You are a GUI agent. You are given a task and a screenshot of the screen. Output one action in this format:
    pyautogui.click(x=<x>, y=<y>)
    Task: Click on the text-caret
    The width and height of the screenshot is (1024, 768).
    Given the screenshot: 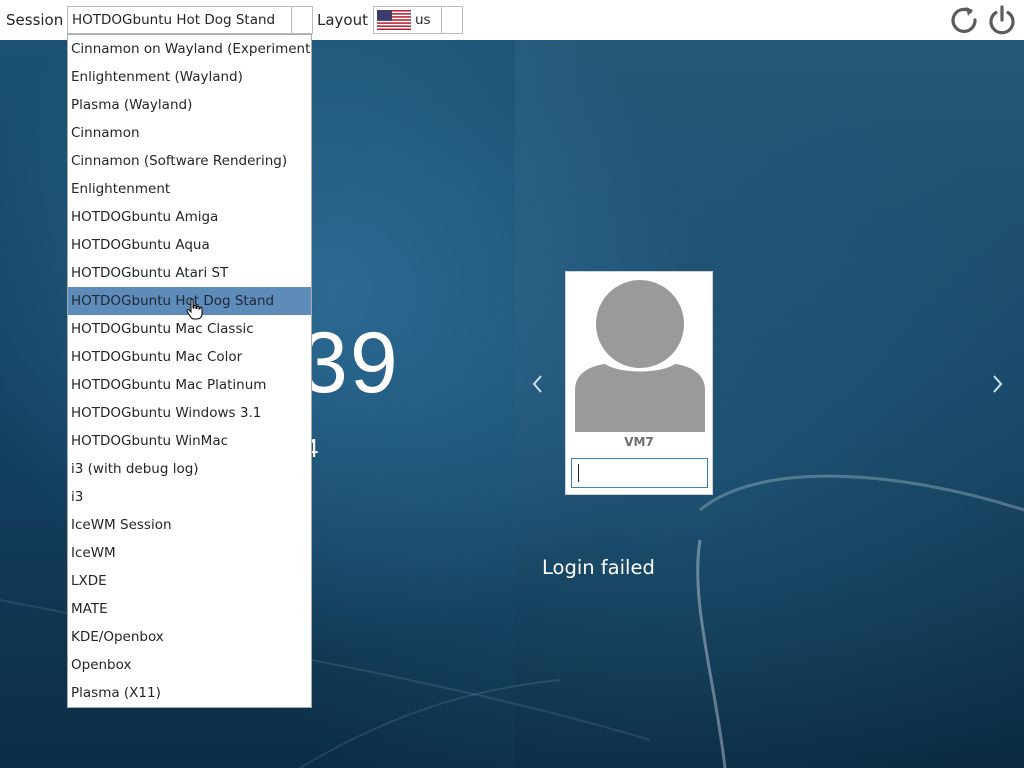 What is the action you would take?
    pyautogui.click(x=578, y=473)
    